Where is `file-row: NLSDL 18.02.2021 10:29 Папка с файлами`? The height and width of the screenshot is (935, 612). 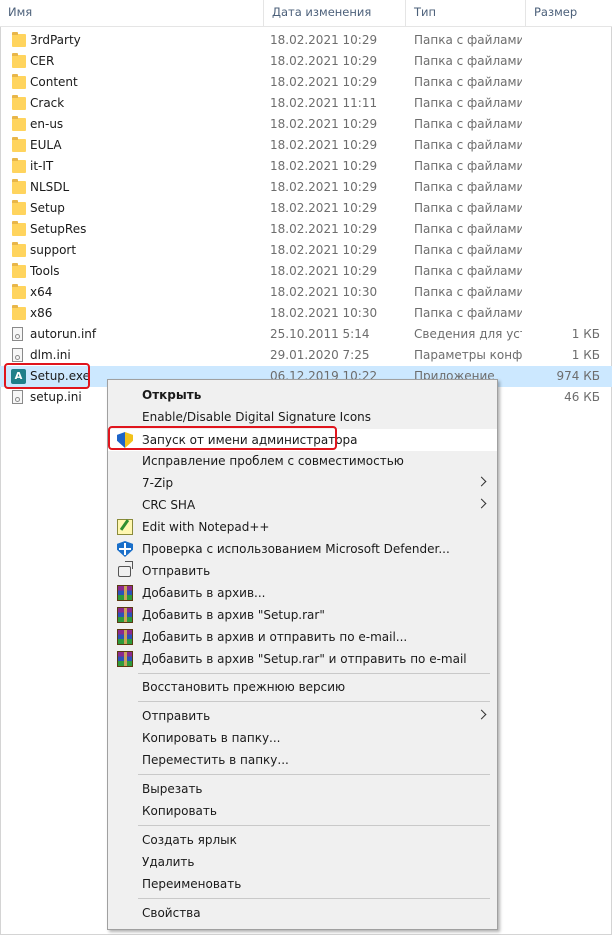
file-row: NLSDL 18.02.2021 10:29 Папка с файлами is located at coordinates (306, 187).